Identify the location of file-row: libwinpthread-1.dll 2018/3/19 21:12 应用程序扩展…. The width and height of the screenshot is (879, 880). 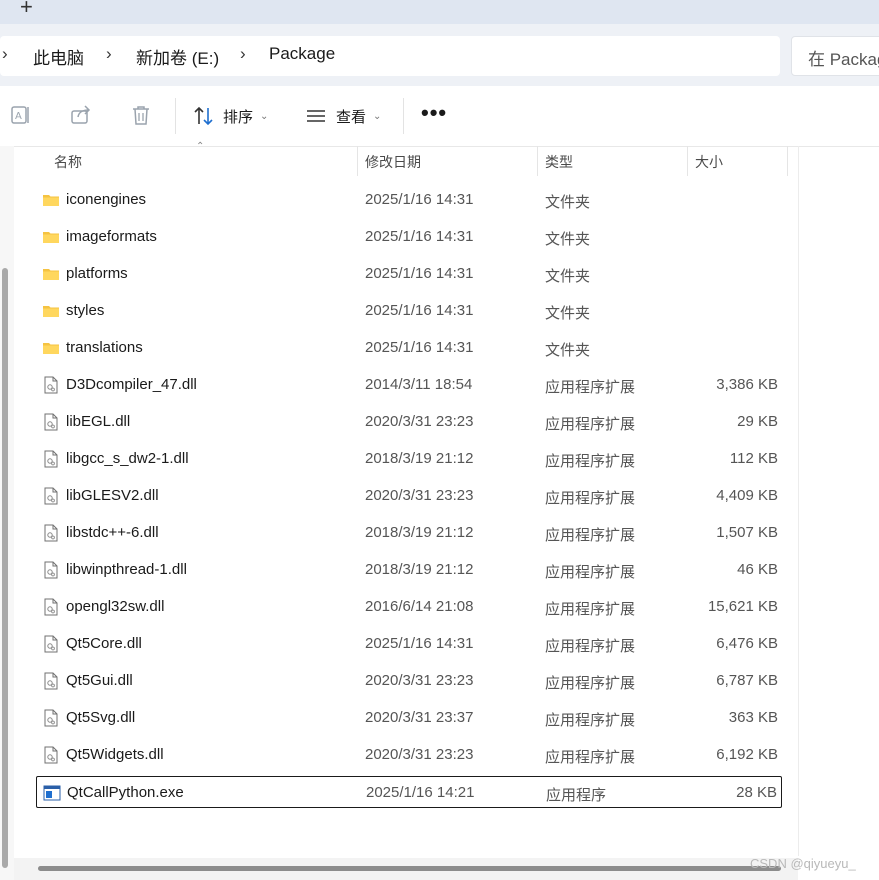
(409, 570).